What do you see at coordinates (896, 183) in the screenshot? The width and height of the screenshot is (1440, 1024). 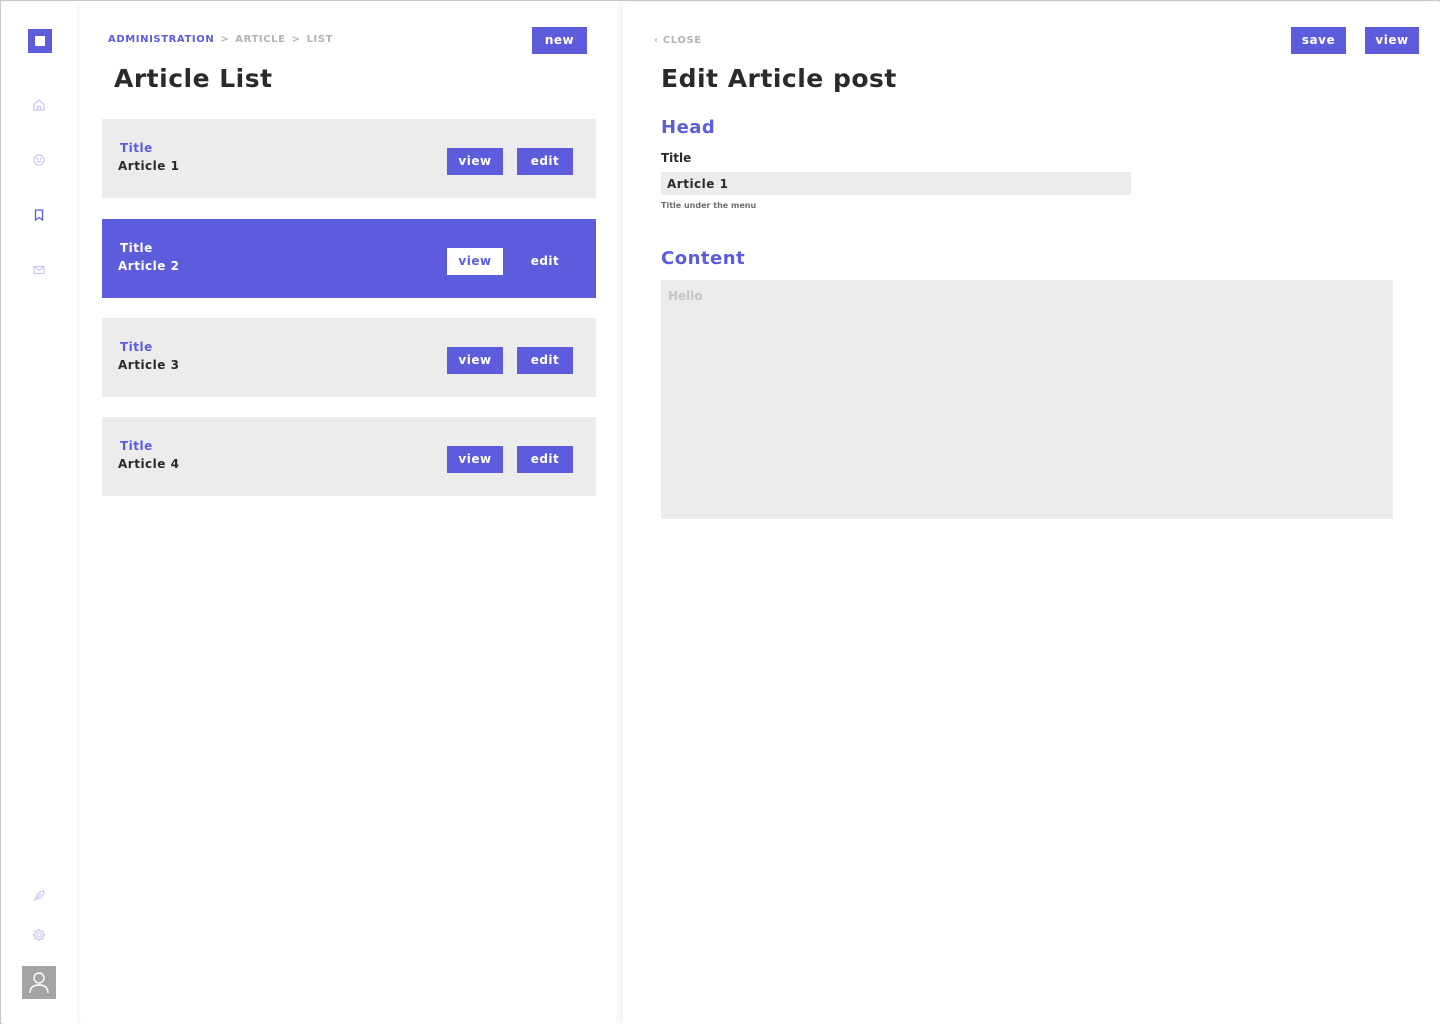 I see `title-field` at bounding box center [896, 183].